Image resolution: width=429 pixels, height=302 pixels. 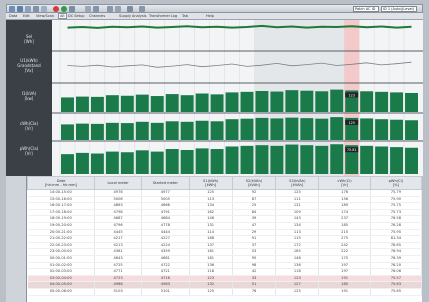 I want to click on menu-item-dc-setup: DC Setup, so click(x=76, y=16).